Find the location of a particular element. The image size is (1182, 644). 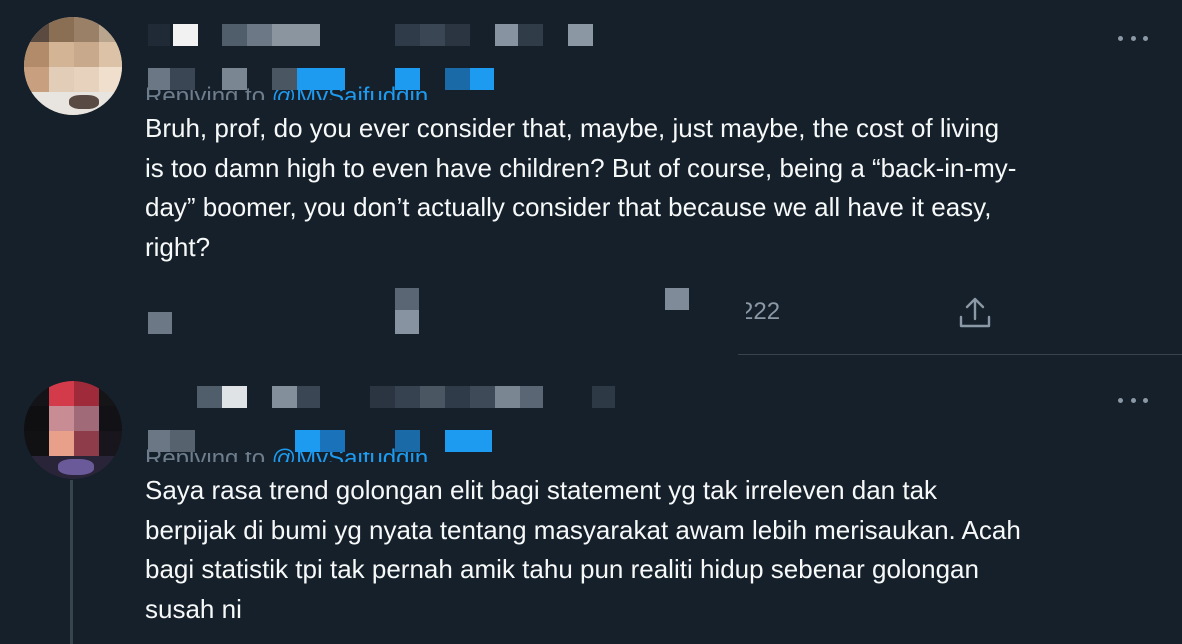

verified-badge-redacted is located at coordinates (185, 35).